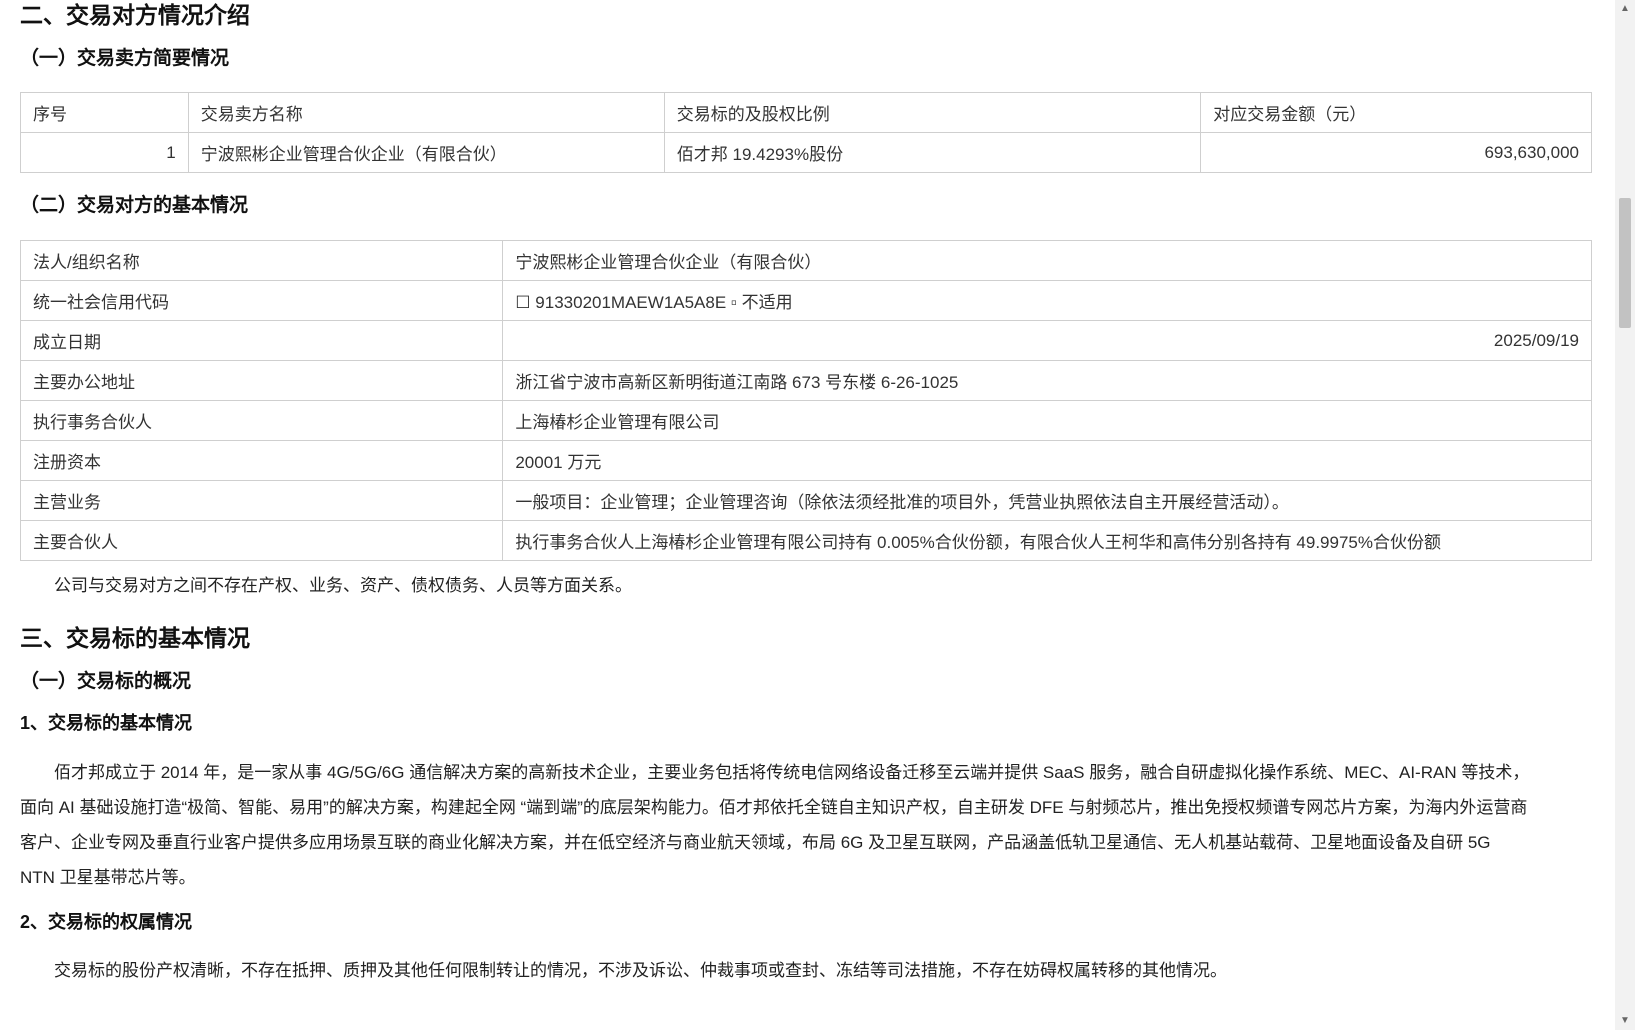  Describe the element at coordinates (1047, 300) in the screenshot. I see `info-value: ☐ 91330201MAEW1A5A8E ▫ 不适用` at that location.